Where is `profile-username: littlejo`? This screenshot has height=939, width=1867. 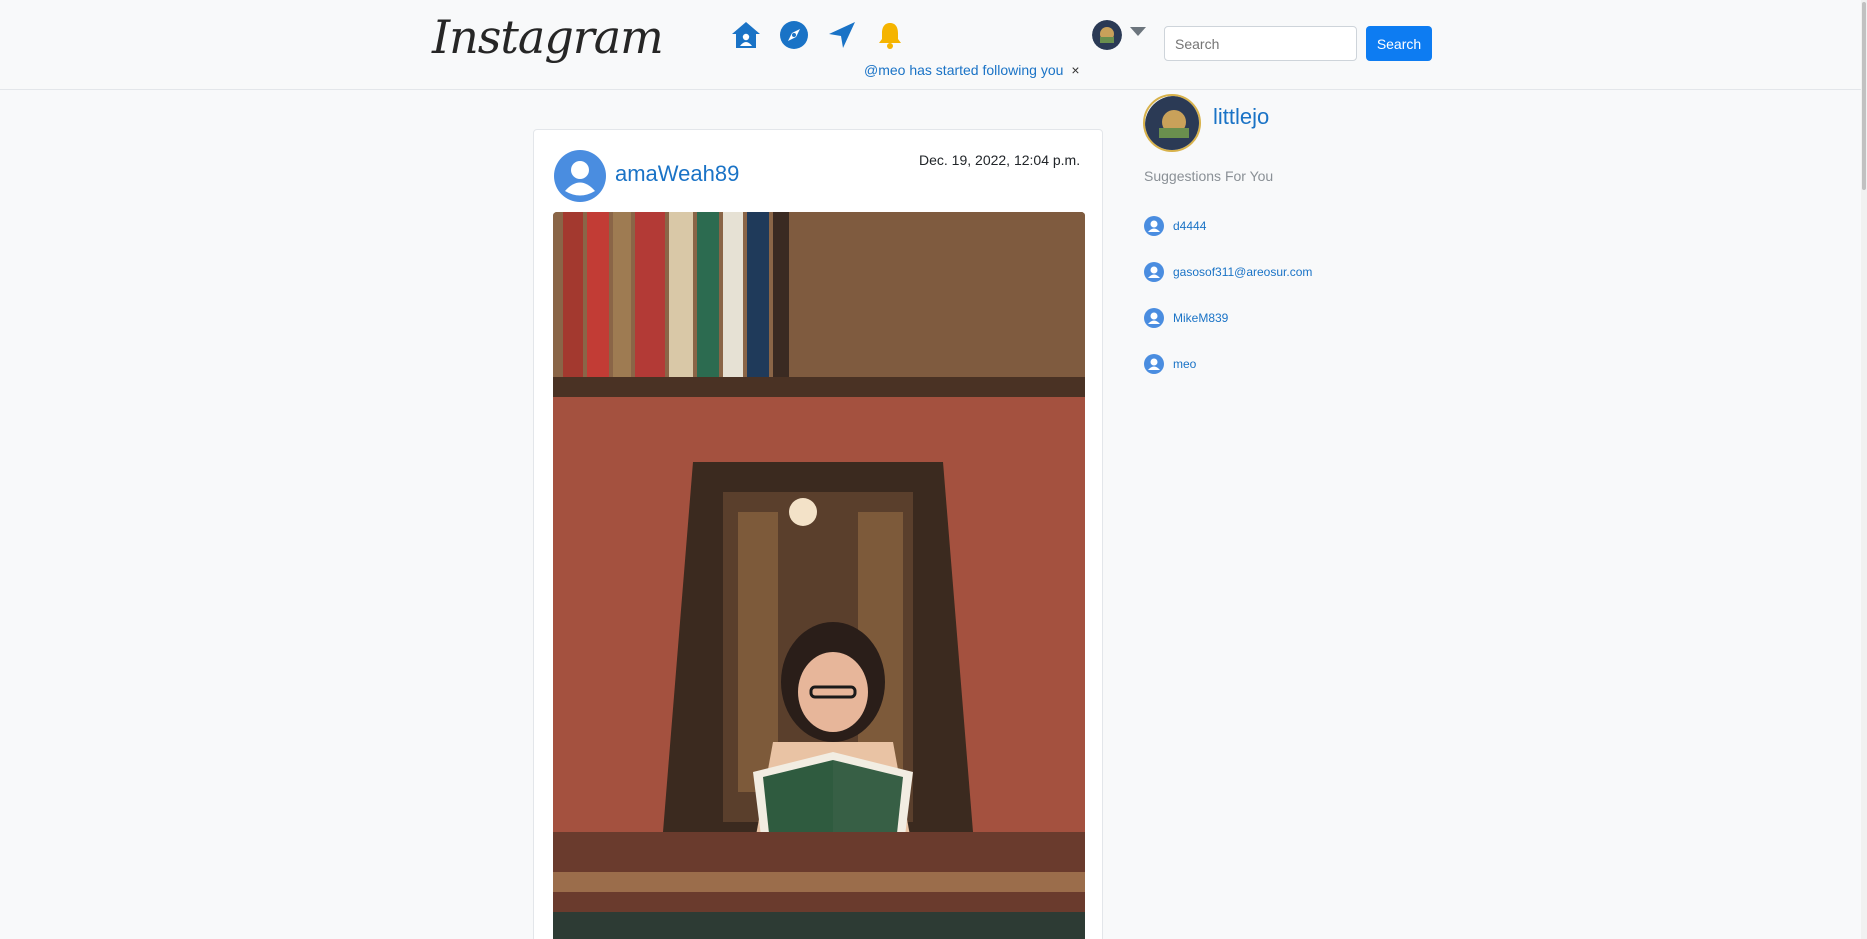
profile-username: littlejo is located at coordinates (1241, 117).